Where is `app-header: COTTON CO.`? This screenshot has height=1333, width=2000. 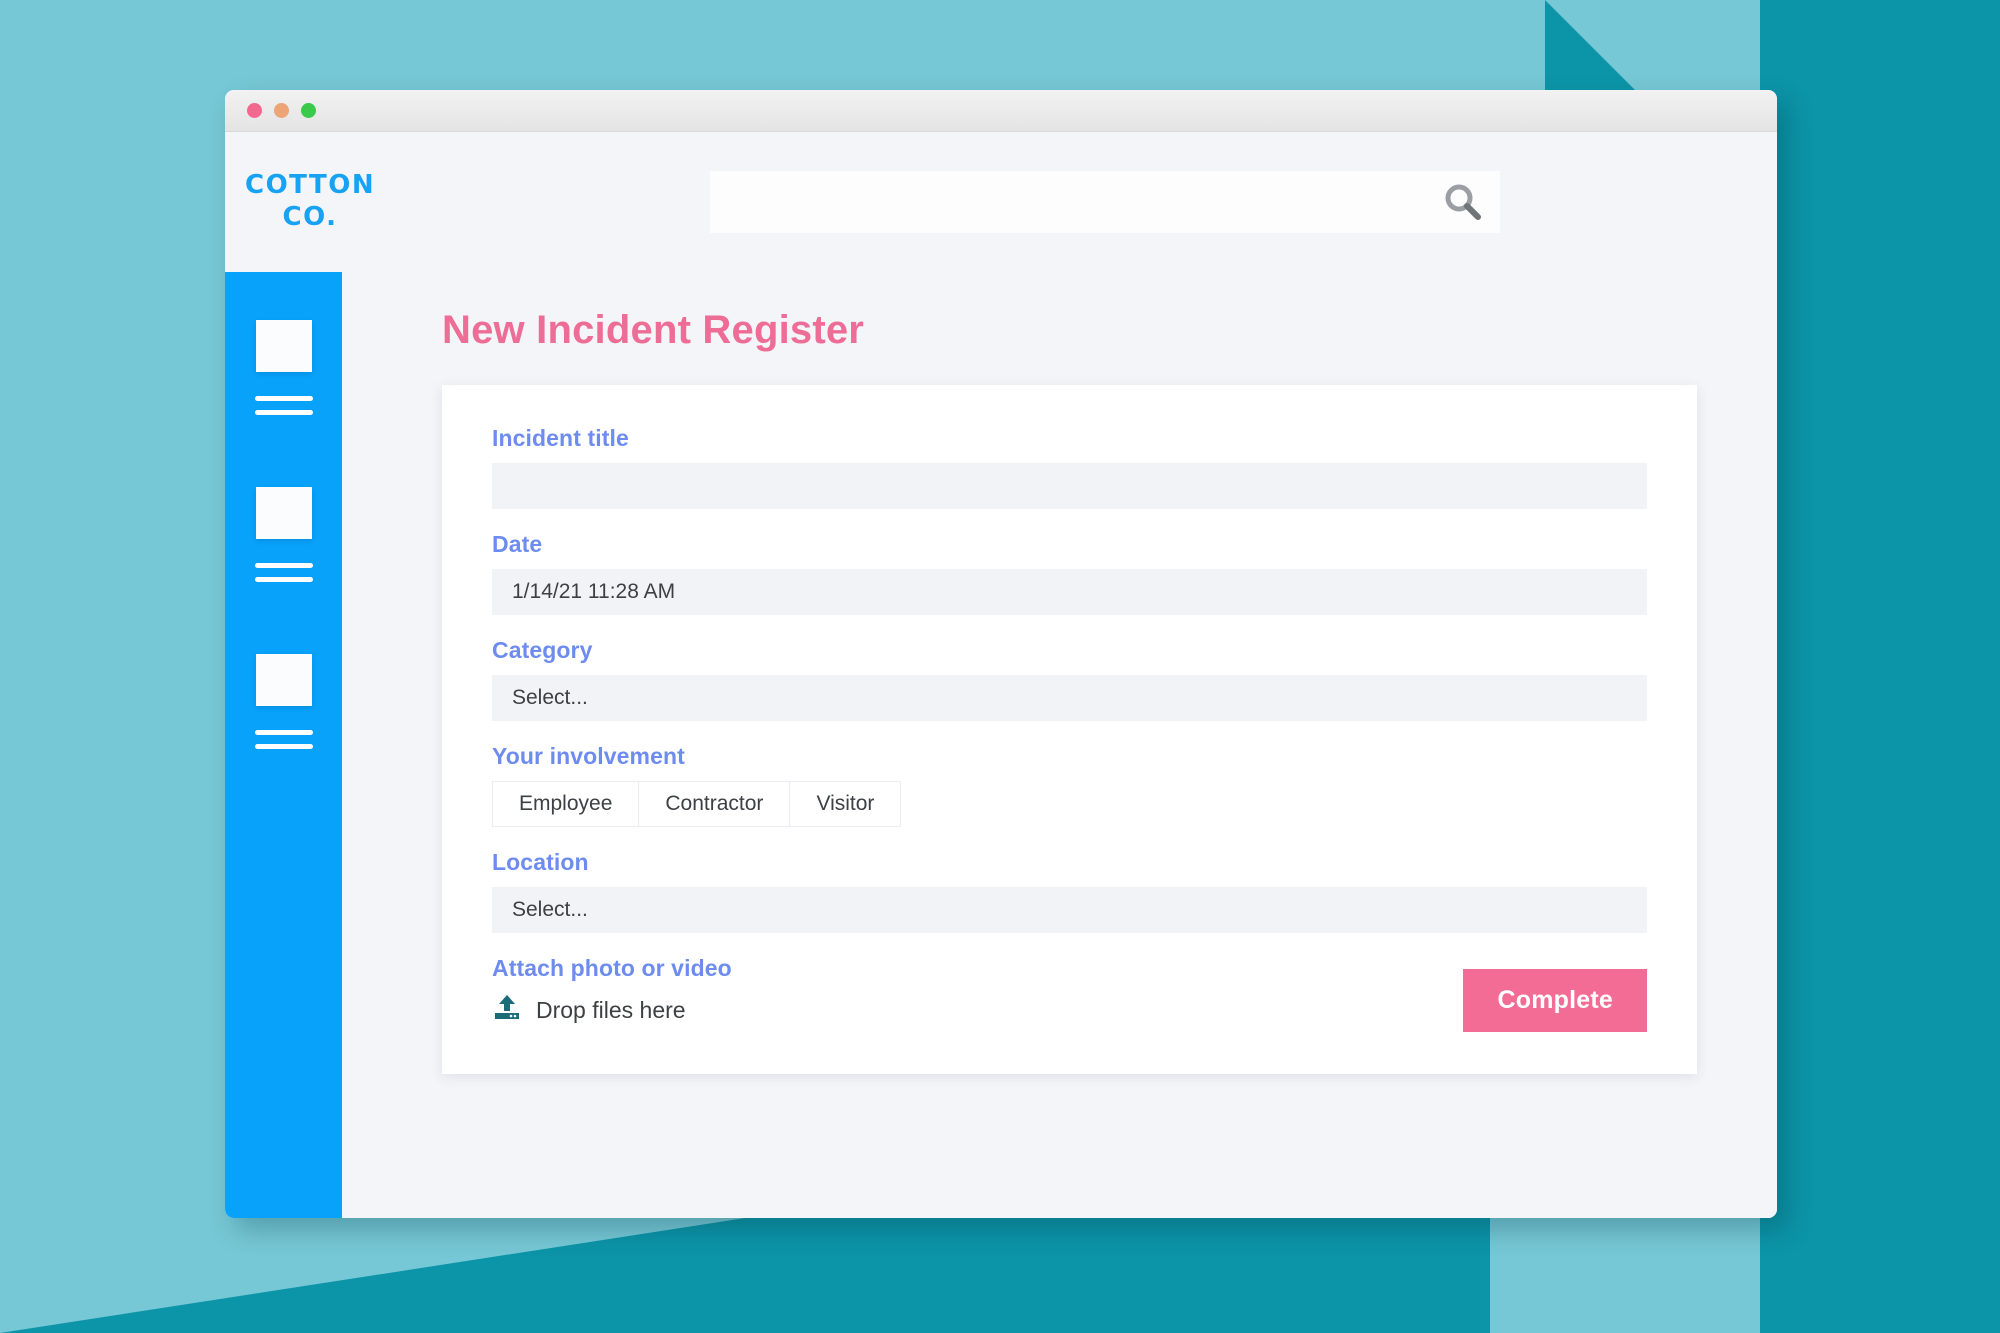 app-header: COTTON CO. is located at coordinates (1001, 202).